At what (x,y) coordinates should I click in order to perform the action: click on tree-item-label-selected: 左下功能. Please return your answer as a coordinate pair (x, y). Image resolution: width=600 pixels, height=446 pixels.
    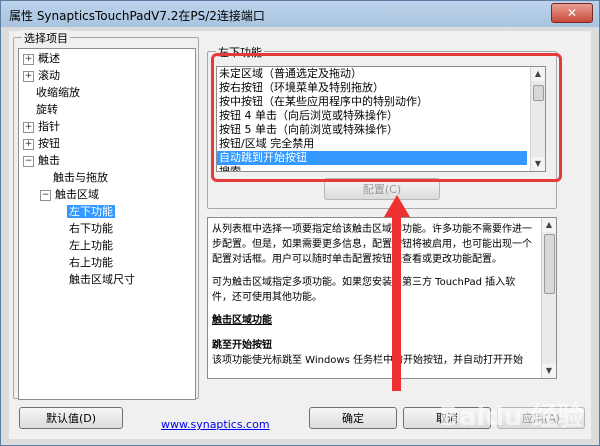
    Looking at the image, I should click on (91, 211).